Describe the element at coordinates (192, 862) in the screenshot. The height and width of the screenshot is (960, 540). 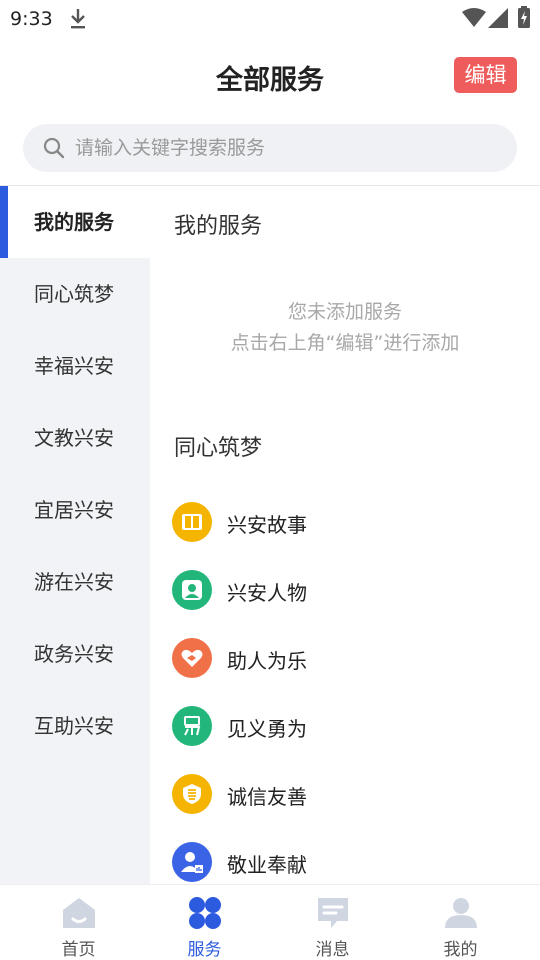
I see `worker-icon` at that location.